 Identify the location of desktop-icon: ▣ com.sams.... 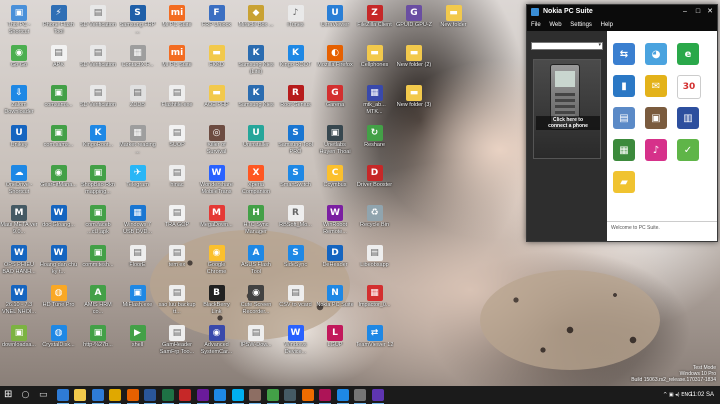
(59, 144).